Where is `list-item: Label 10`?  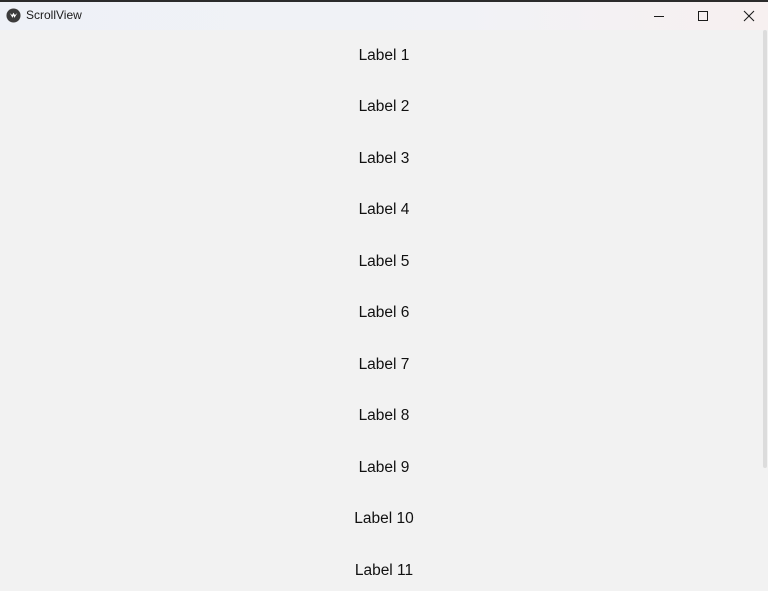 list-item: Label 10 is located at coordinates (384, 518).